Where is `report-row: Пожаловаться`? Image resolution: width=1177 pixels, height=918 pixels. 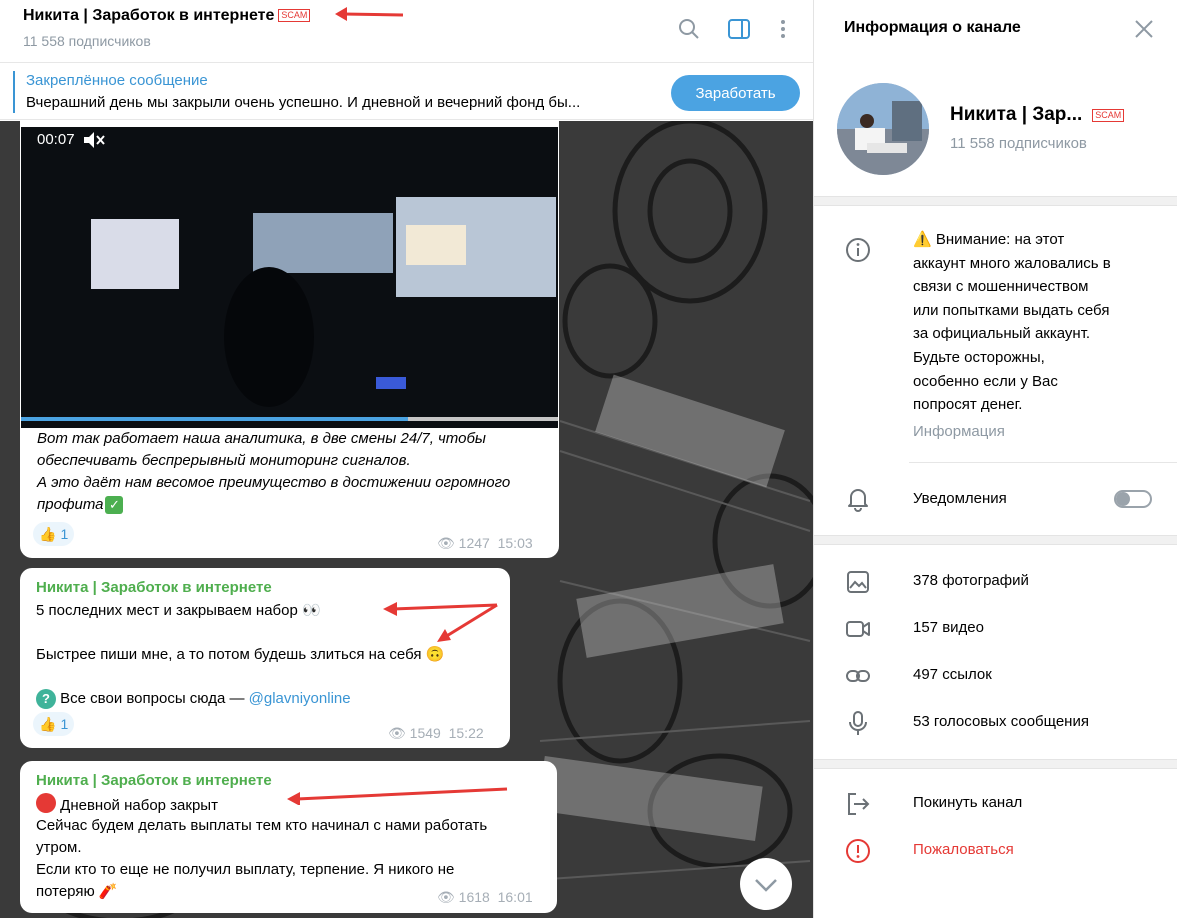
report-row: Пожаловаться is located at coordinates (995, 851).